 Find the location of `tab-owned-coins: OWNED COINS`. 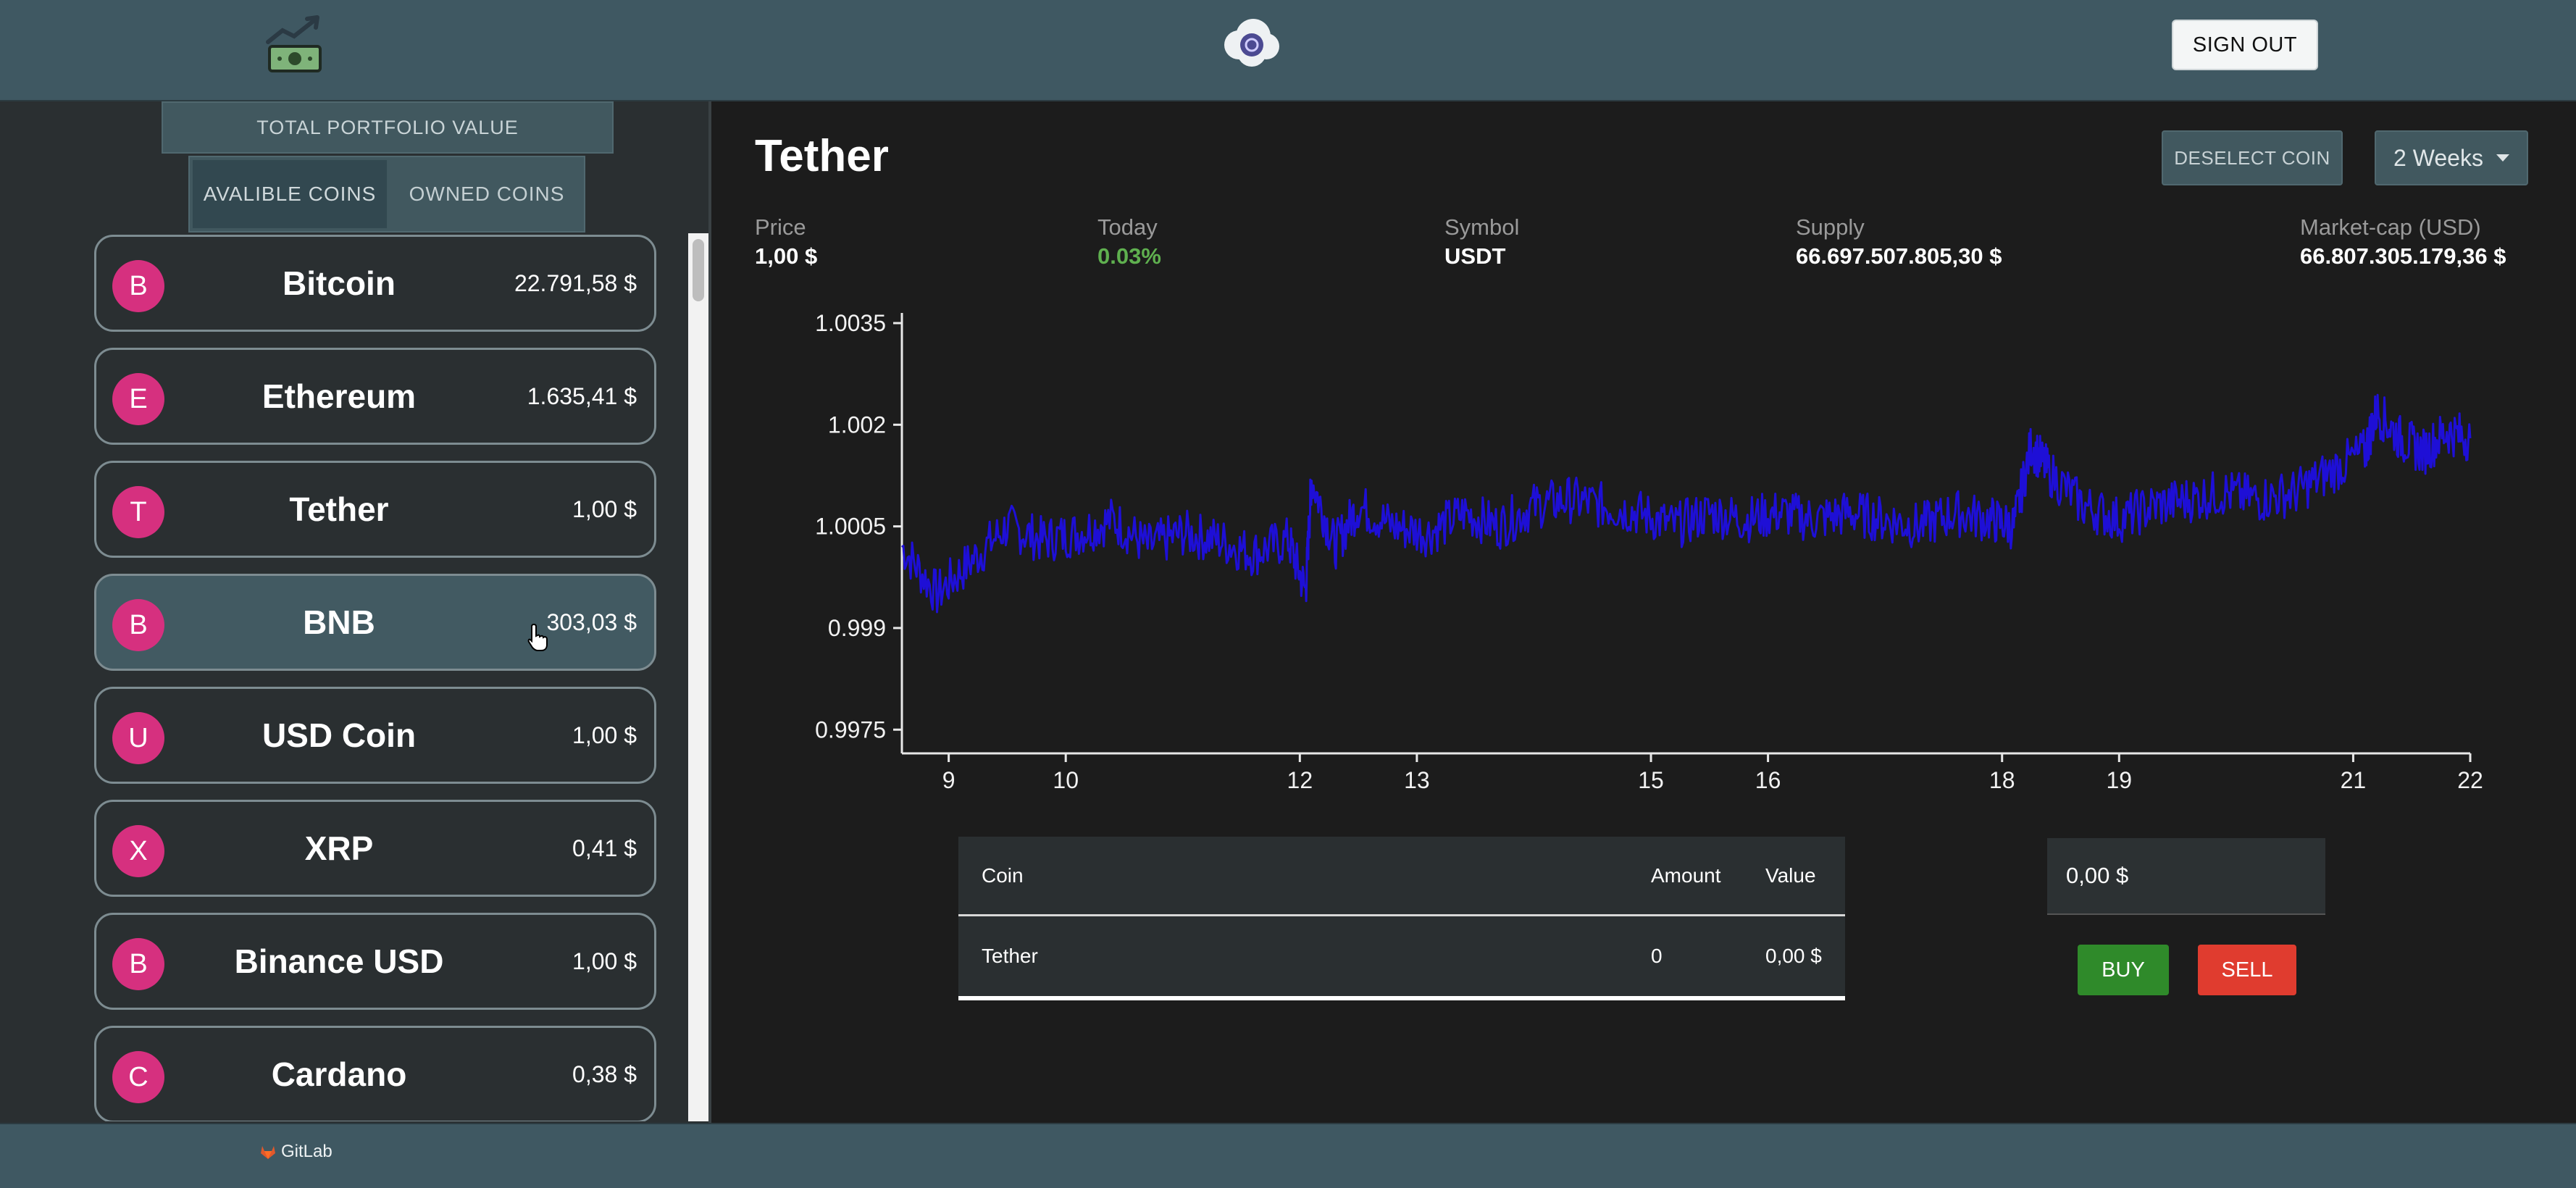

tab-owned-coins: OWNED COINS is located at coordinates (487, 194).